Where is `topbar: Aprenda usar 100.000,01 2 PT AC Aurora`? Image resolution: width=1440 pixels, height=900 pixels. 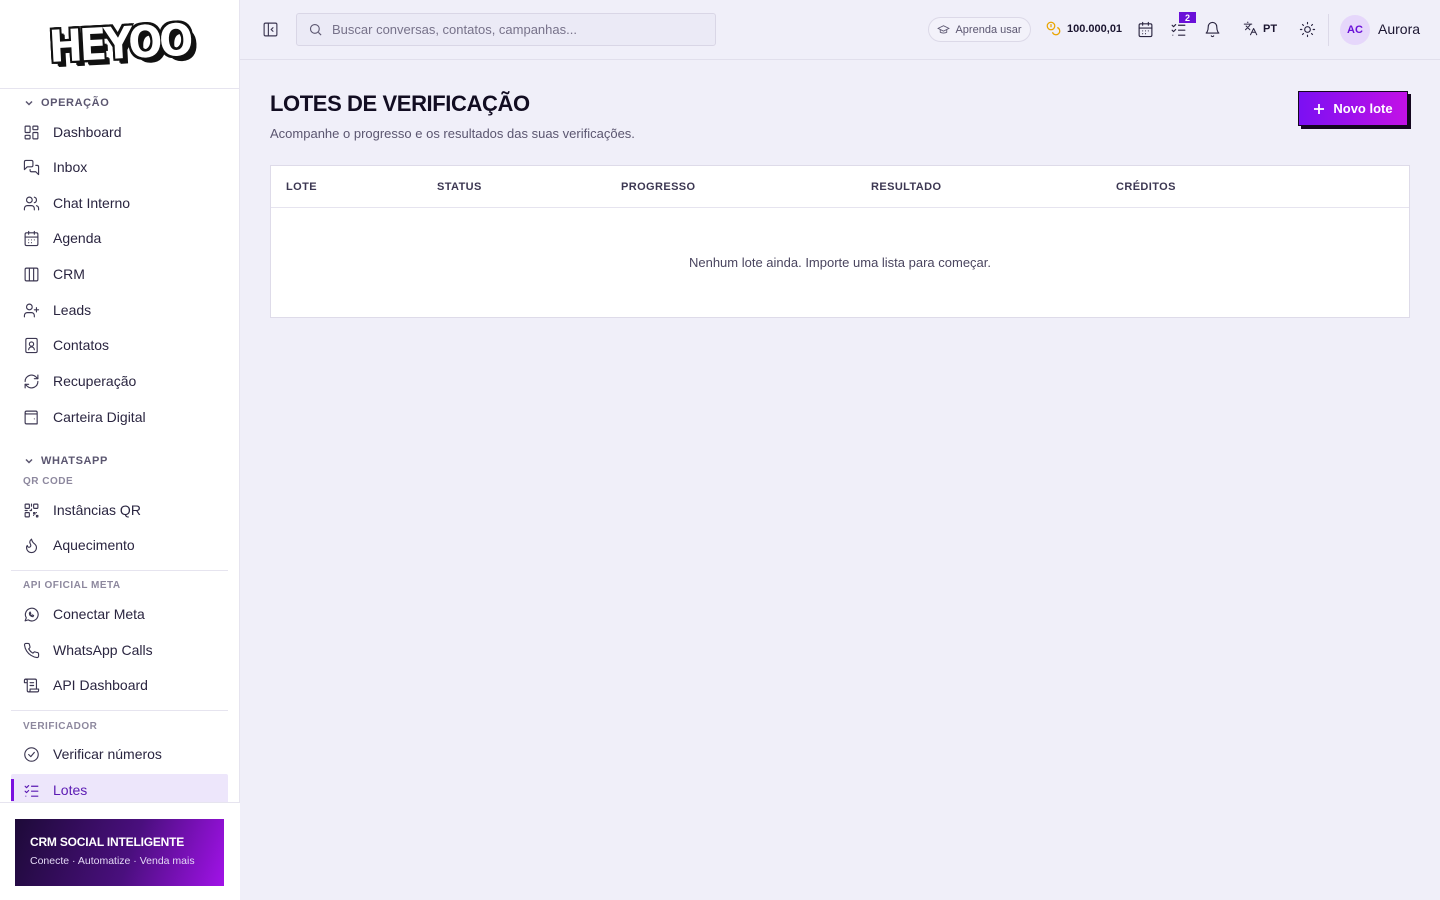
topbar: Aprenda usar 100.000,01 2 PT AC Aurora is located at coordinates (840, 30).